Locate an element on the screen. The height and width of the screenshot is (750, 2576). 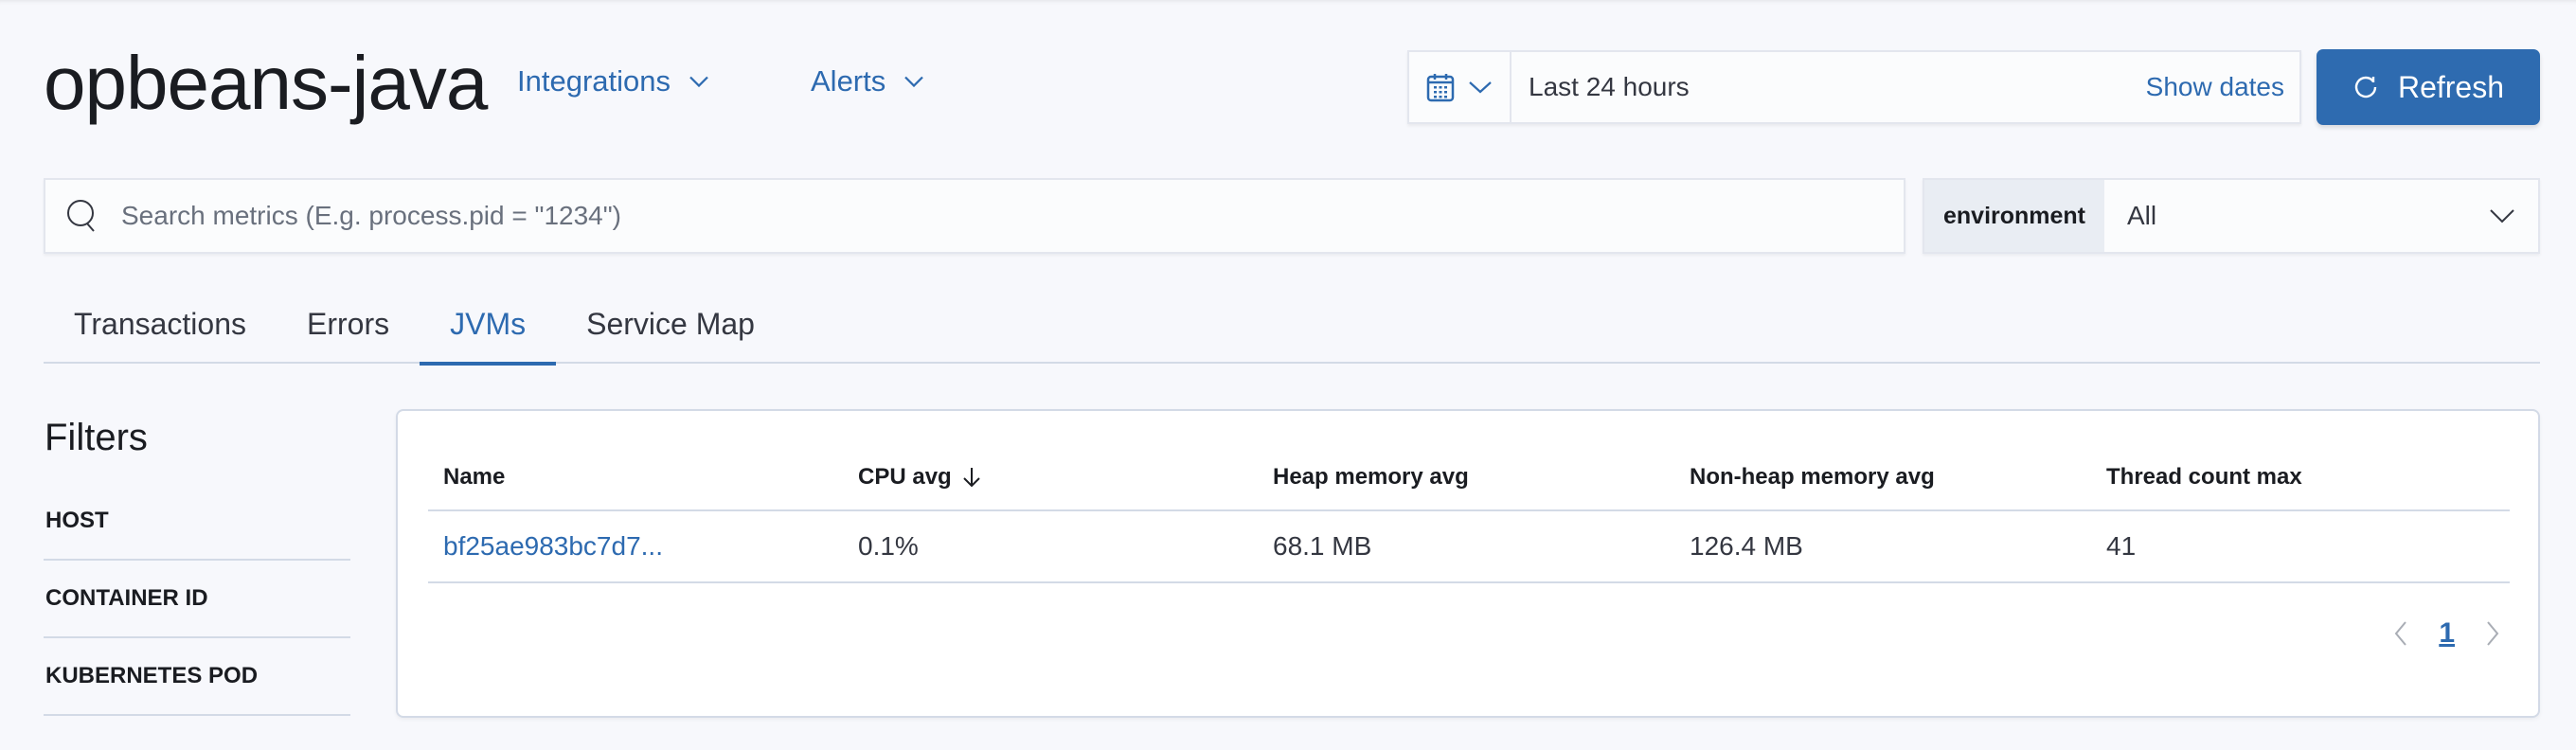
date-picker: Last 24 hours Show dates is located at coordinates (1854, 87).